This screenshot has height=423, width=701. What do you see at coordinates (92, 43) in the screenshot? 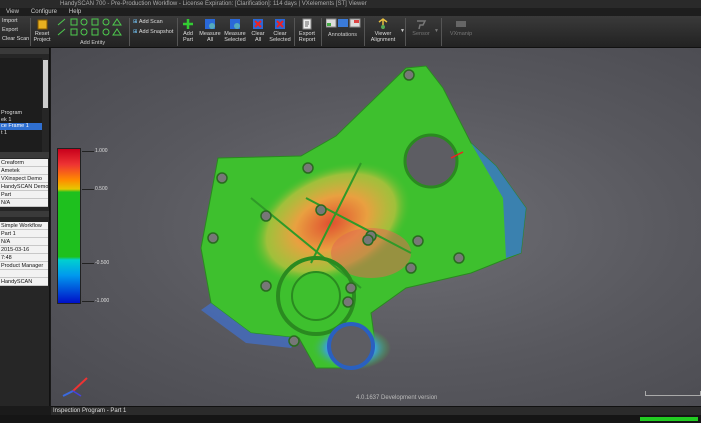
I see `add-entity-label: Add Entity` at bounding box center [92, 43].